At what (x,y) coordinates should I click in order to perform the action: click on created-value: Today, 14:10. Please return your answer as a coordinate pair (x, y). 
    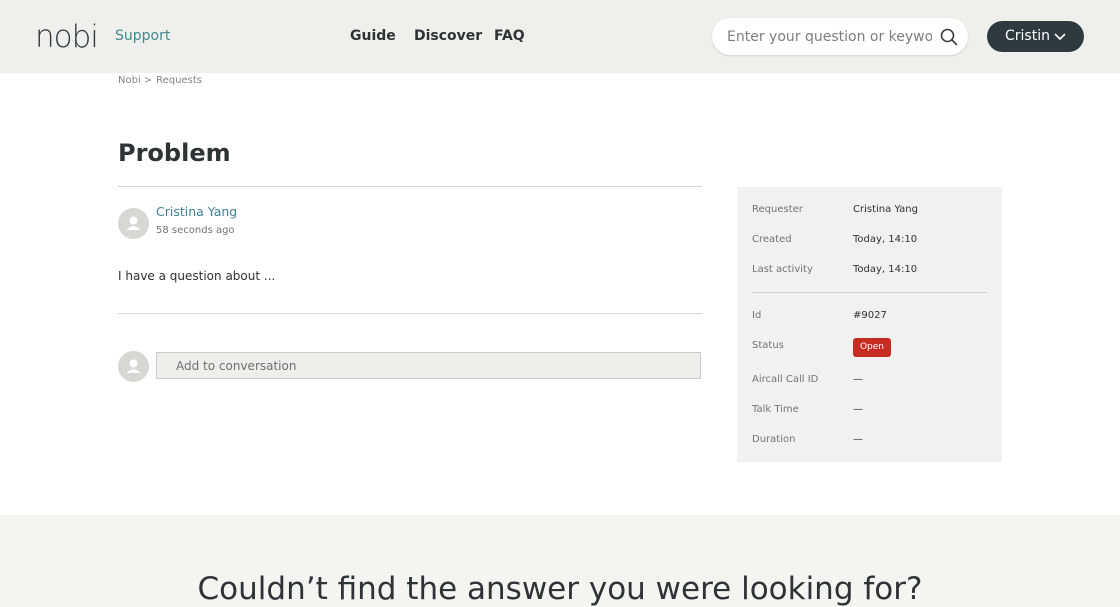
    Looking at the image, I should click on (885, 239).